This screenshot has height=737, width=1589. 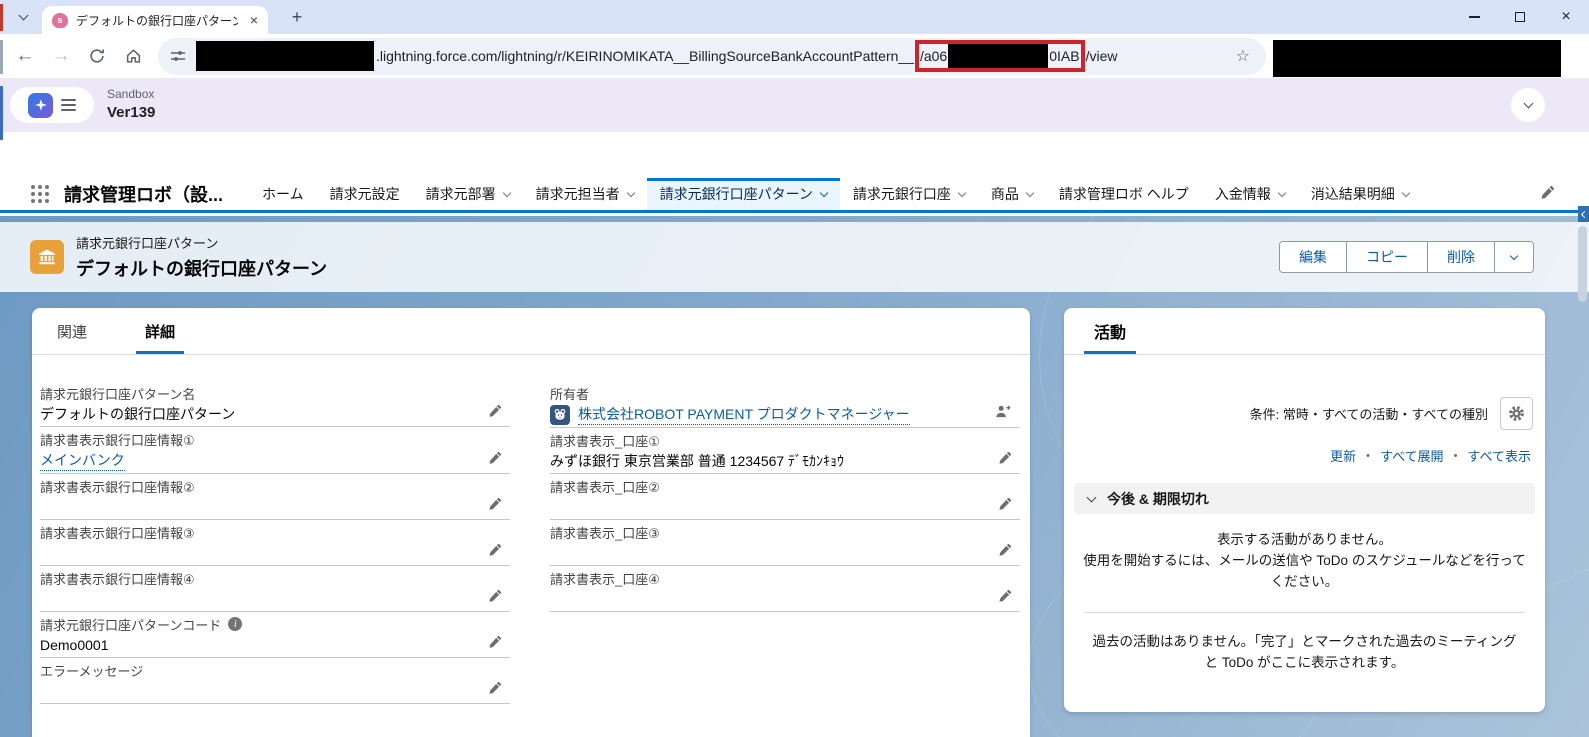 I want to click on record-action-button: 編集, so click(x=1313, y=257).